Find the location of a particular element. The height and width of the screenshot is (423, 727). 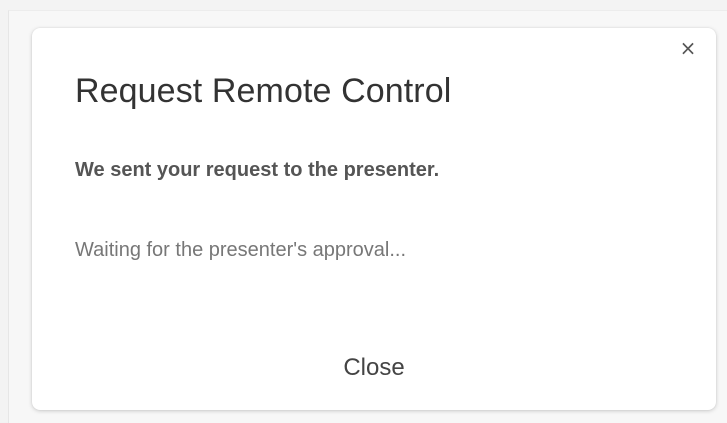

dialog-title: Request Remote Control is located at coordinates (263, 91).